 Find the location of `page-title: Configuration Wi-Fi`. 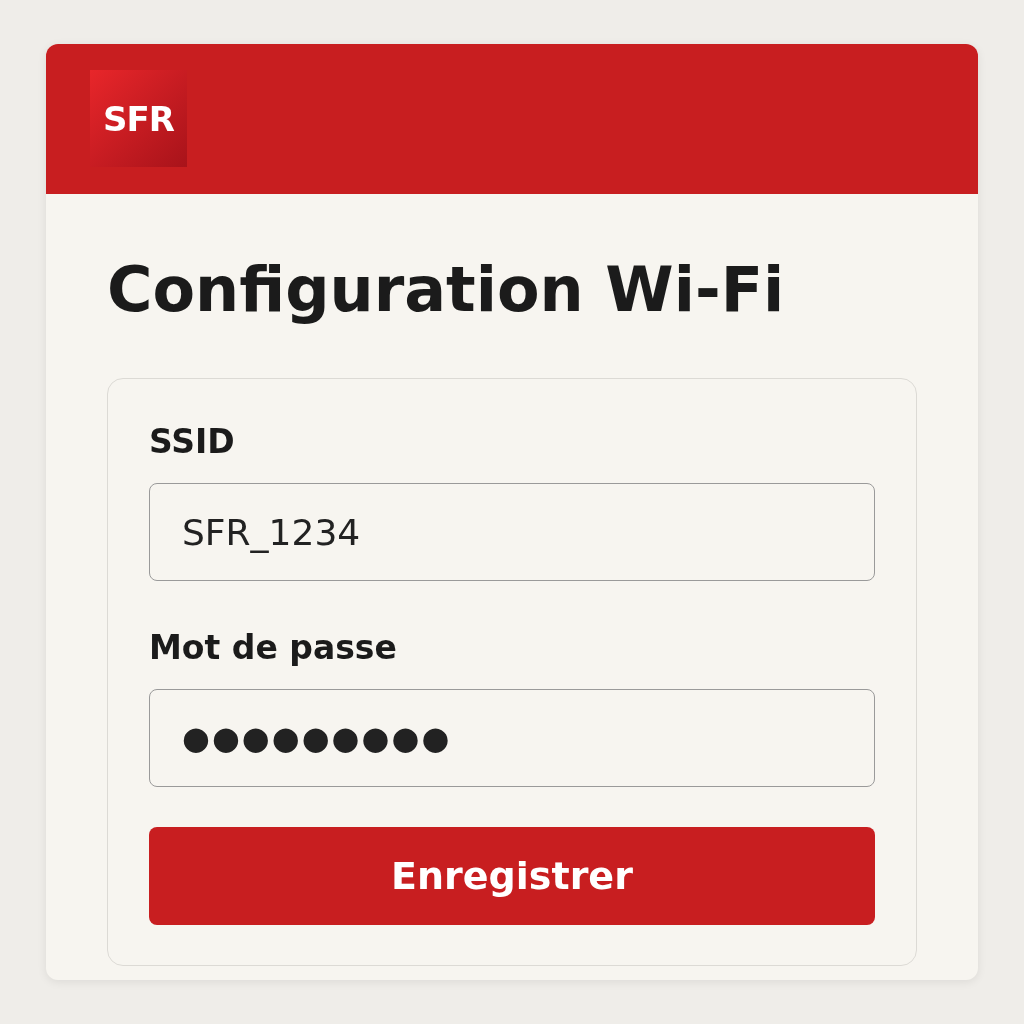

page-title: Configuration Wi-Fi is located at coordinates (446, 290).